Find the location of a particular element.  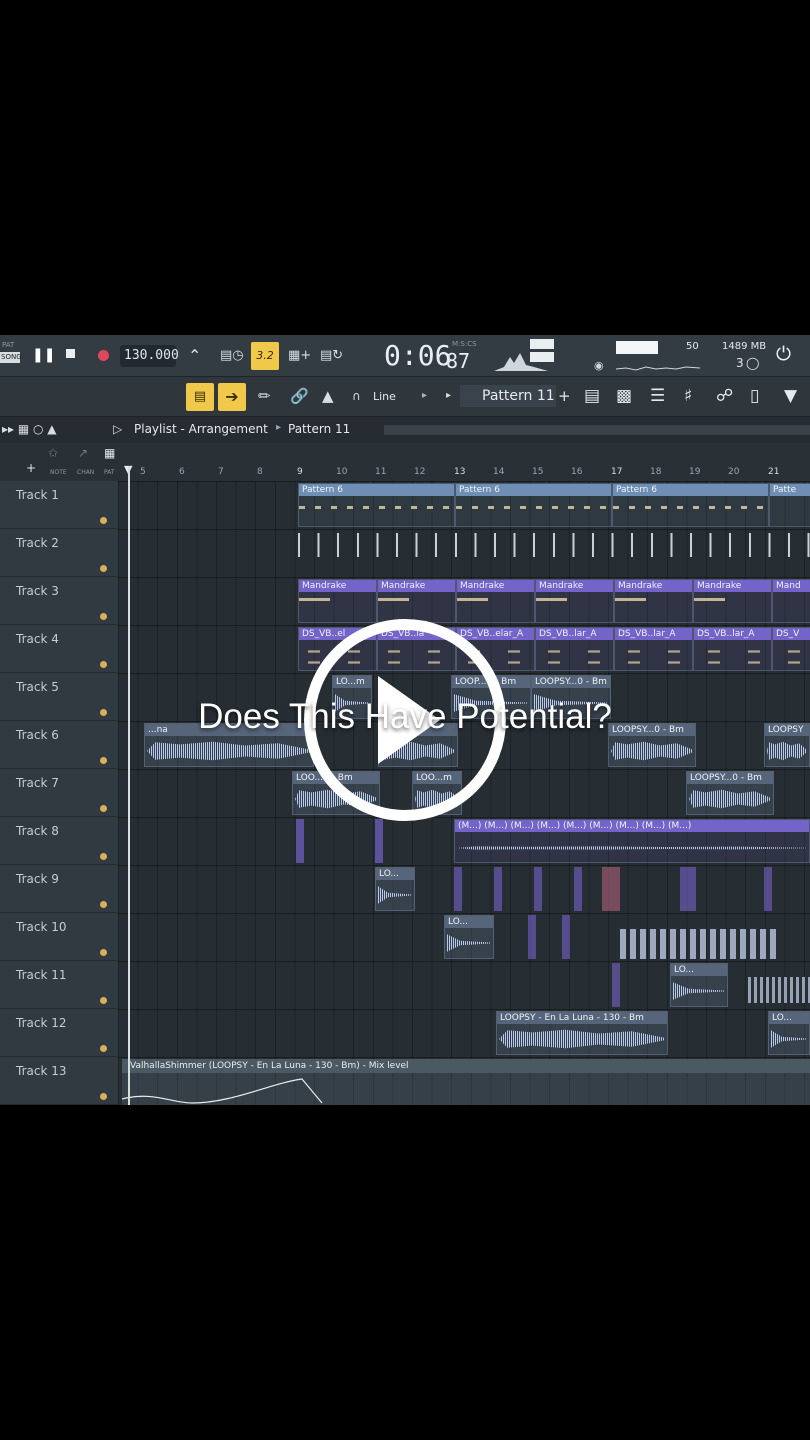

audio-clip: LOOPSY...0 - Bm is located at coordinates (730, 793).